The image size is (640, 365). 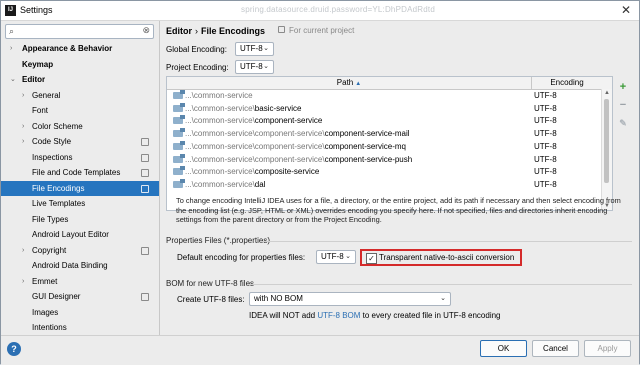 I want to click on settings-search: ⌕ ⊗, so click(x=79, y=31).